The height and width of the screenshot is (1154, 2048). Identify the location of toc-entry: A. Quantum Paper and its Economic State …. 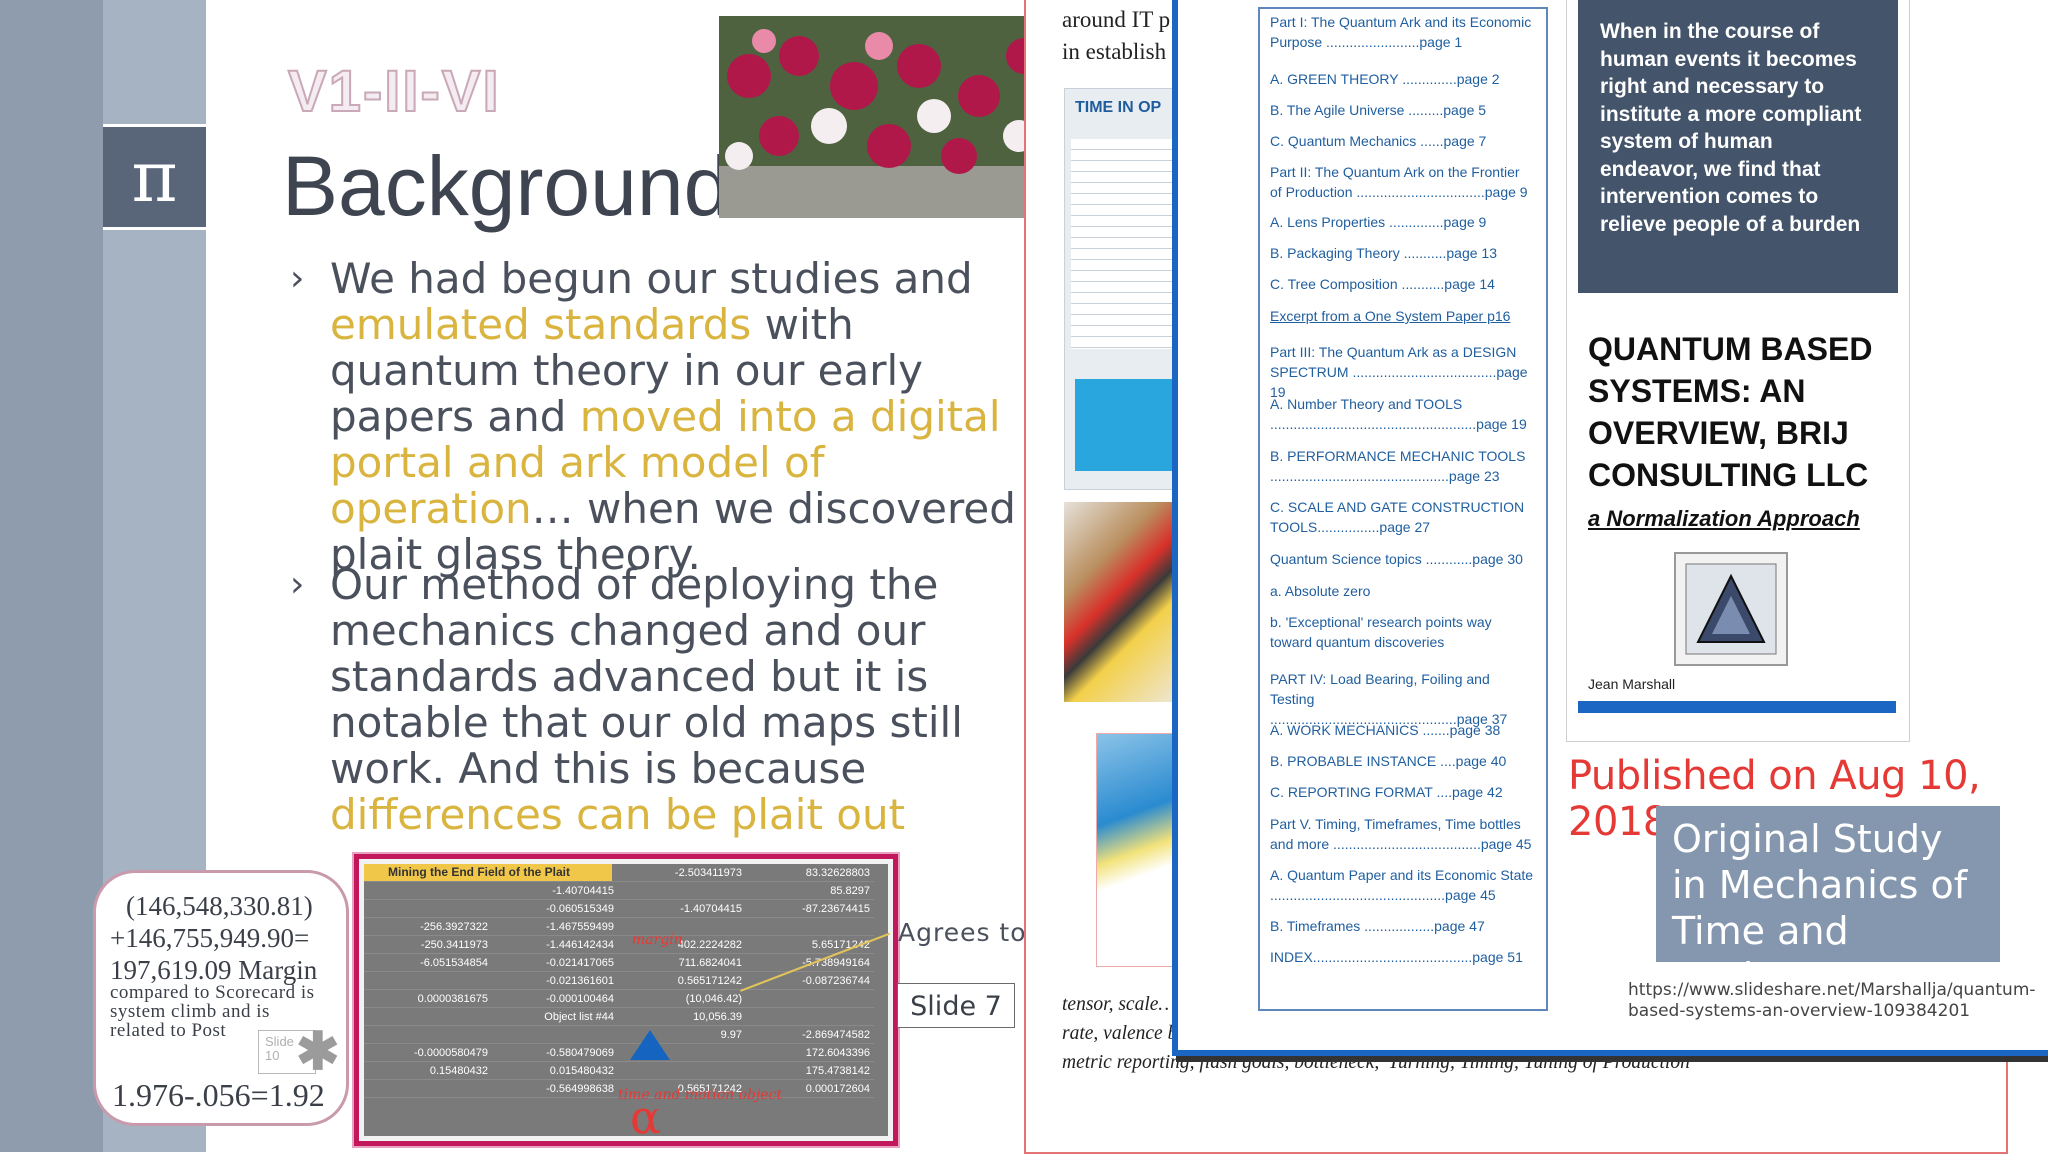
(1402, 885).